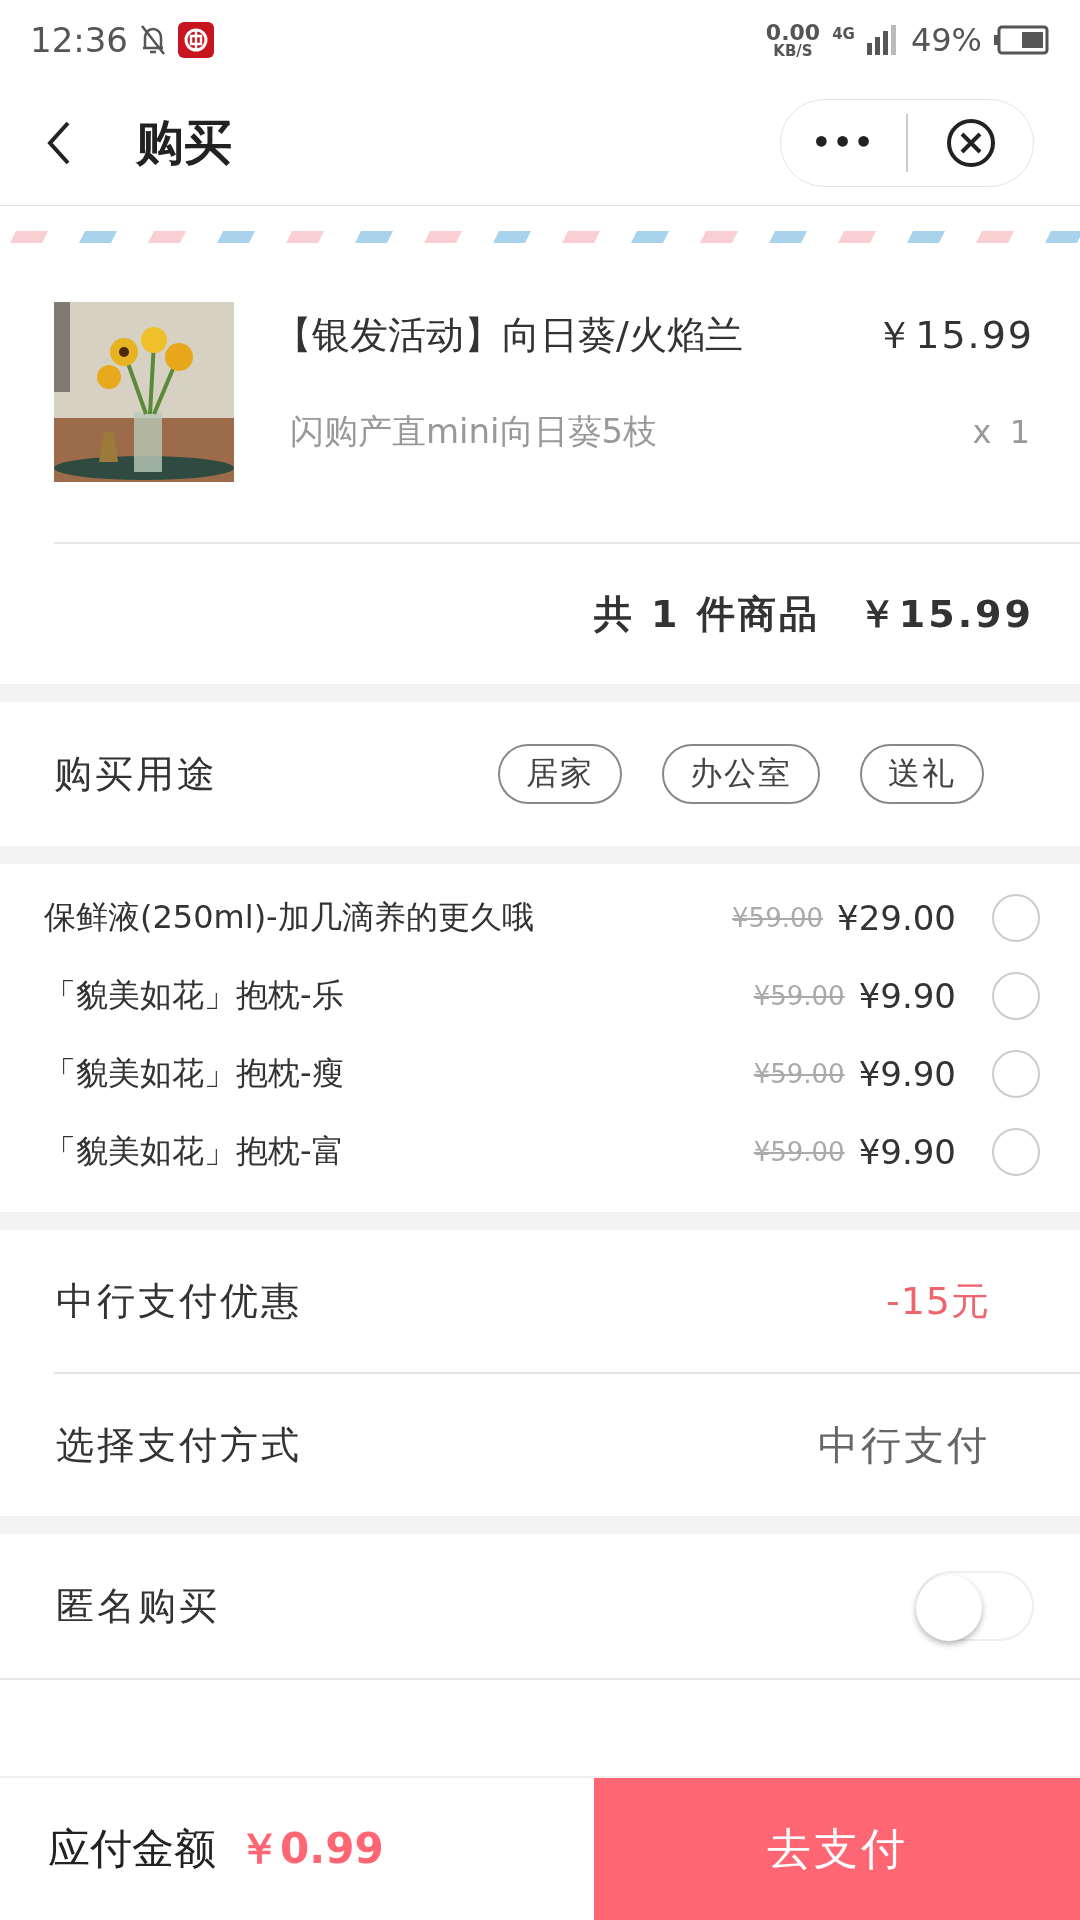 This screenshot has width=1080, height=1920. Describe the element at coordinates (937, 1301) in the screenshot. I see `discount-value: -15元` at that location.